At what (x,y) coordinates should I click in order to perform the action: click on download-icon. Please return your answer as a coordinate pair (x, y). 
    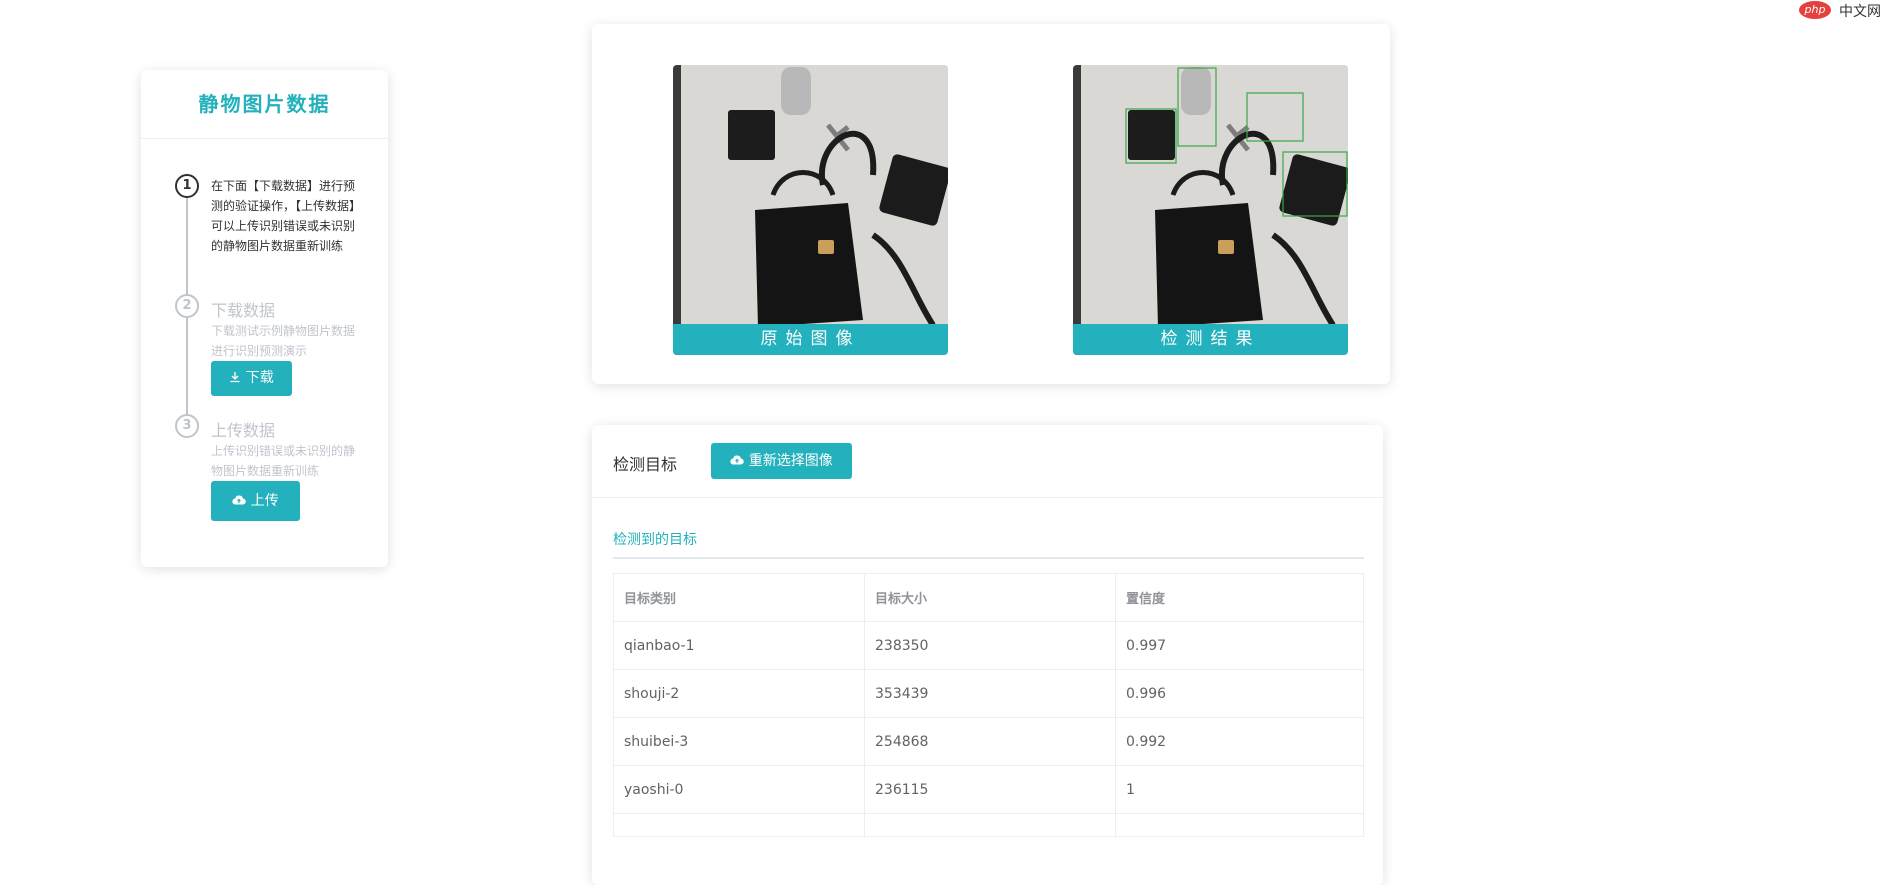
    Looking at the image, I should click on (237, 378).